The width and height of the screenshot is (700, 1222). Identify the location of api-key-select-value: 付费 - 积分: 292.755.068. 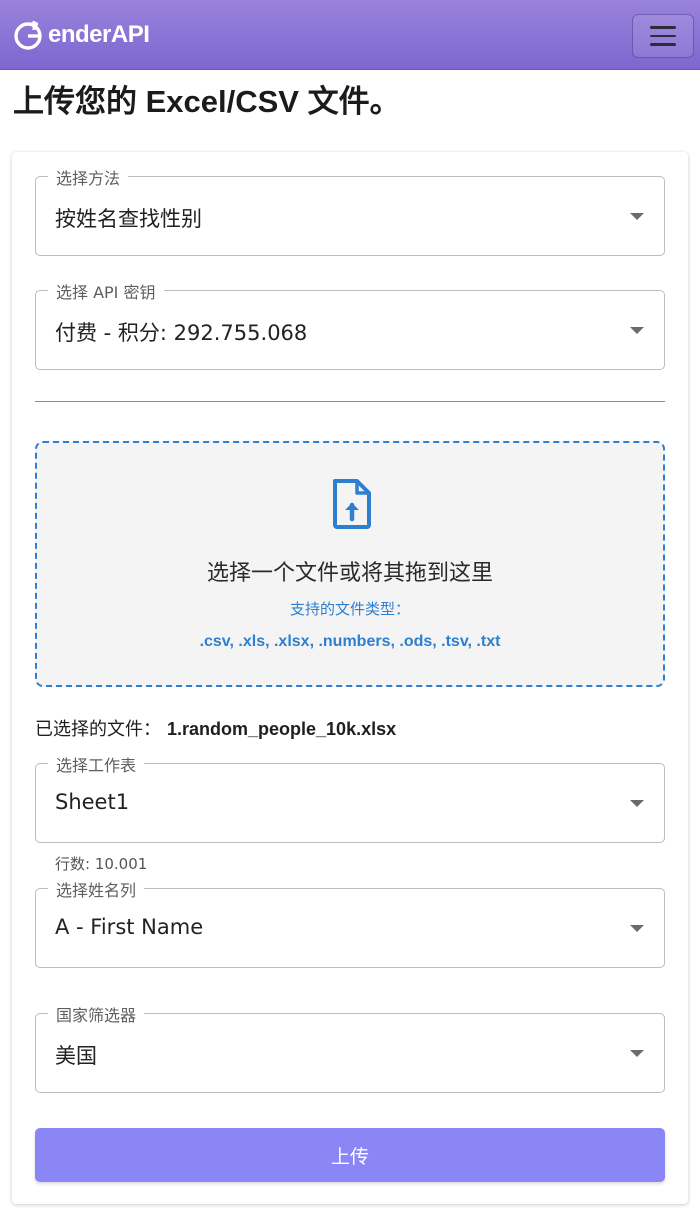
(181, 333).